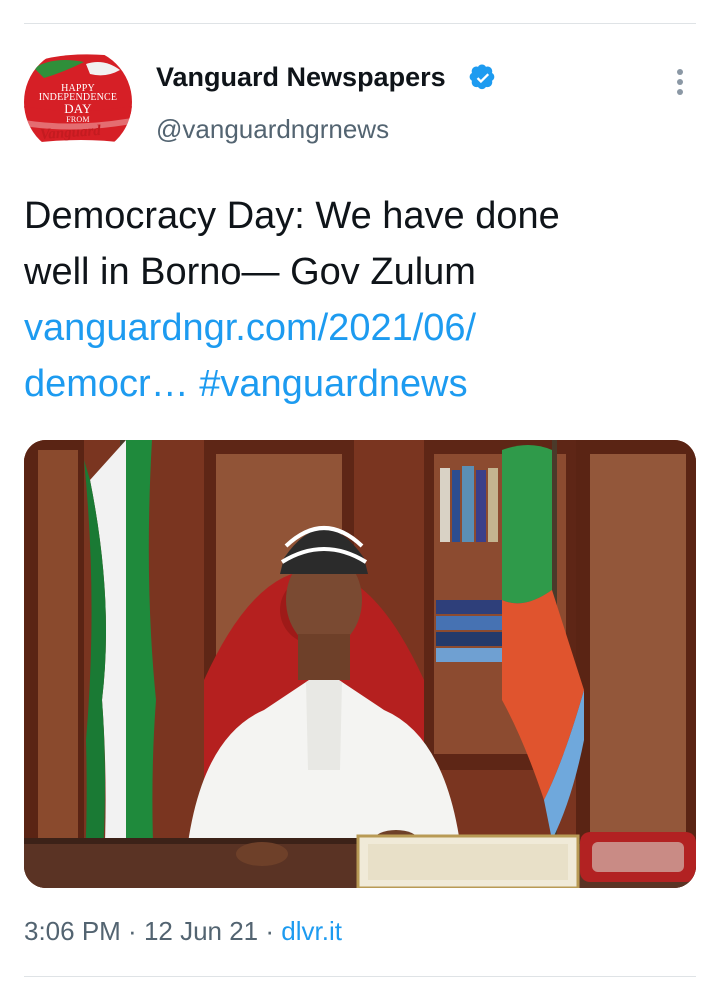  I want to click on author-name: Vanguard Newspapers, so click(301, 77).